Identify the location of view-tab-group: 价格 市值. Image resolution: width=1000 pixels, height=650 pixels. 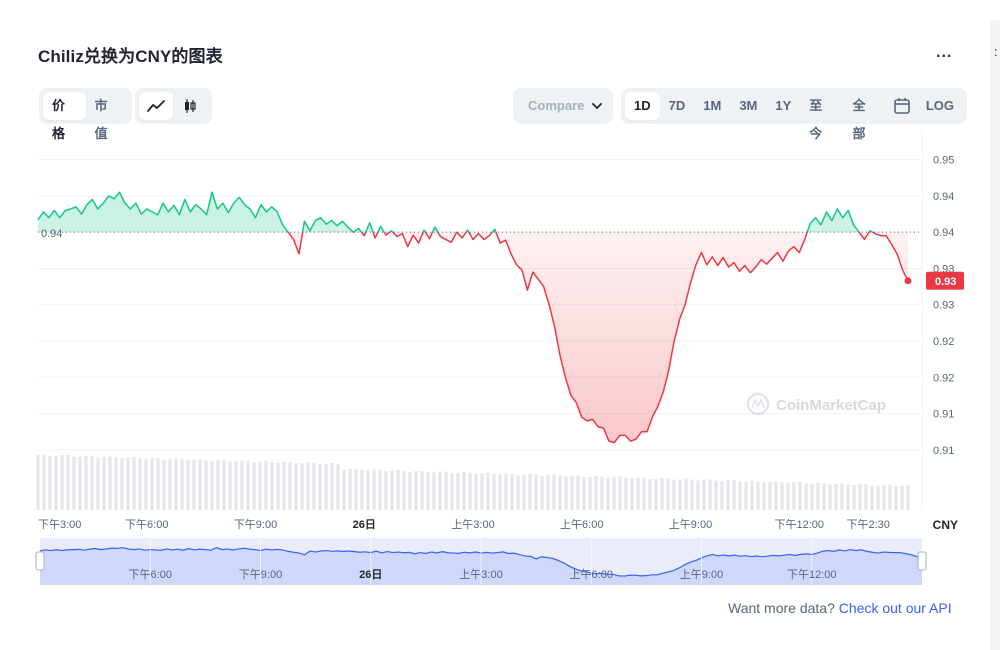
(85, 114).